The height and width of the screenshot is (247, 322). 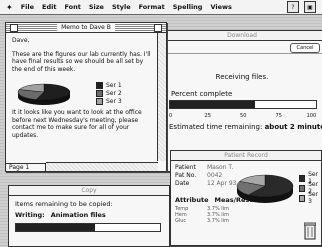 What do you see at coordinates (171, 116) in the screenshot?
I see `tick-label: 0` at bounding box center [171, 116].